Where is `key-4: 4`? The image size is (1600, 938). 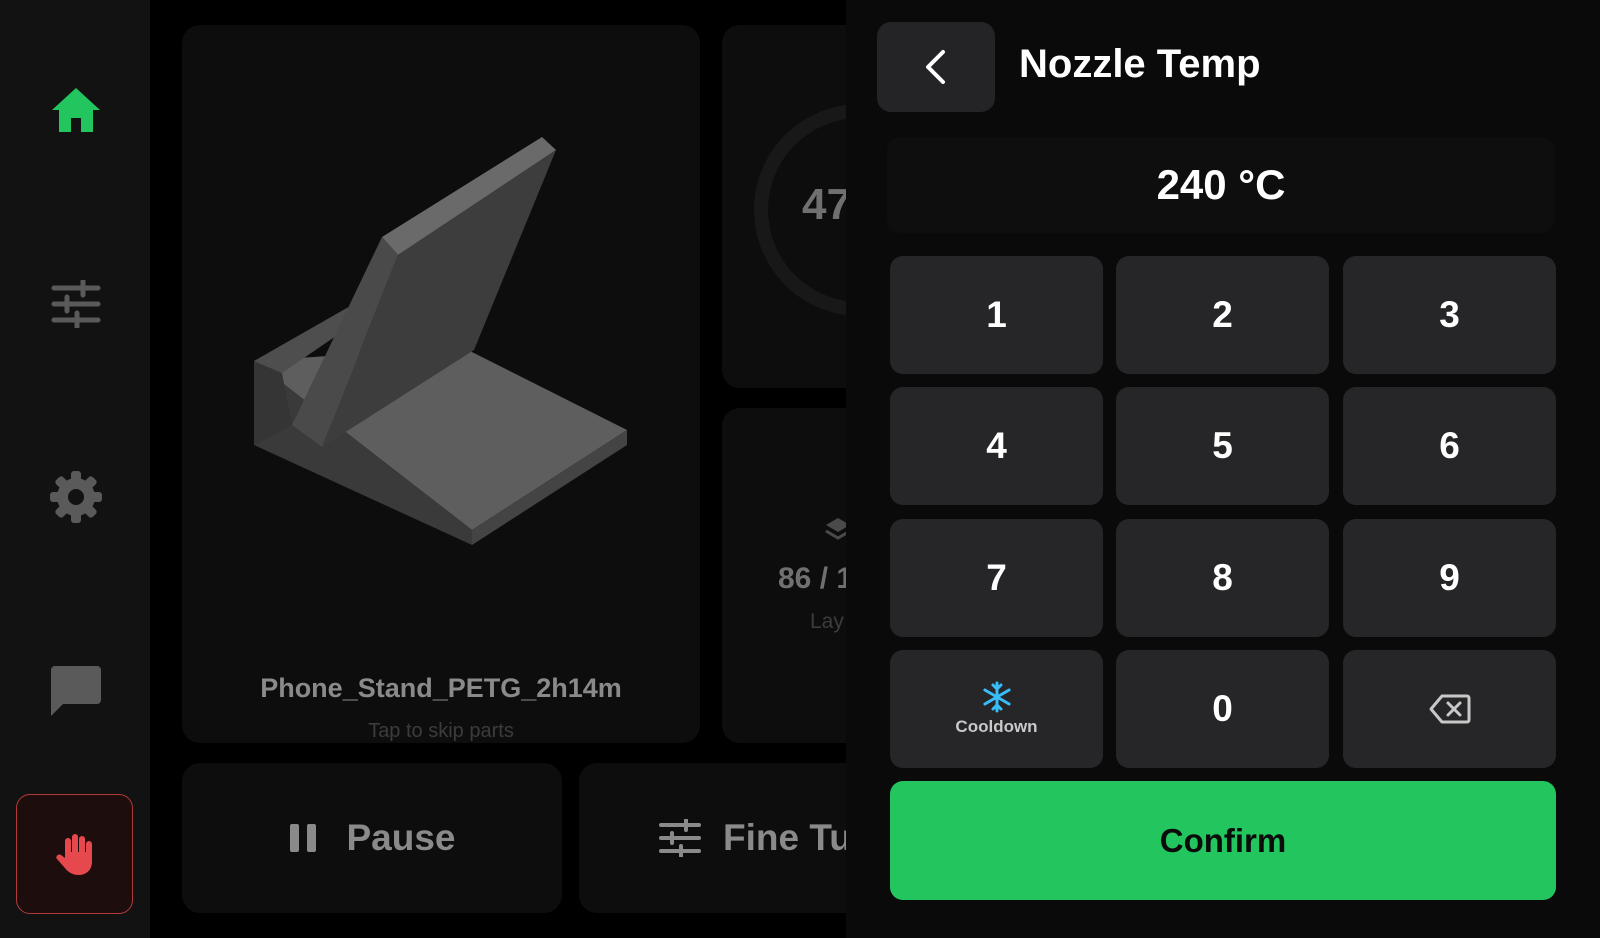 key-4: 4 is located at coordinates (996, 446).